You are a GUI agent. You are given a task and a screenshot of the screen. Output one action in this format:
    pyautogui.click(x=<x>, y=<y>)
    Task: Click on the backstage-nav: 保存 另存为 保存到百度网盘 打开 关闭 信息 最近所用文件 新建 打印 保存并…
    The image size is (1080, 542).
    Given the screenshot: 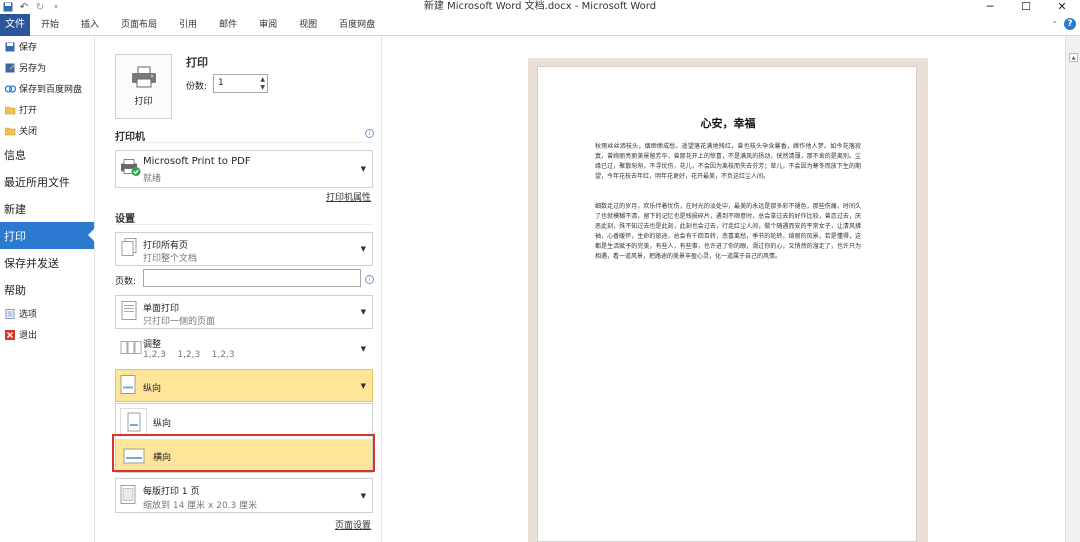 What is the action you would take?
    pyautogui.click(x=47, y=289)
    